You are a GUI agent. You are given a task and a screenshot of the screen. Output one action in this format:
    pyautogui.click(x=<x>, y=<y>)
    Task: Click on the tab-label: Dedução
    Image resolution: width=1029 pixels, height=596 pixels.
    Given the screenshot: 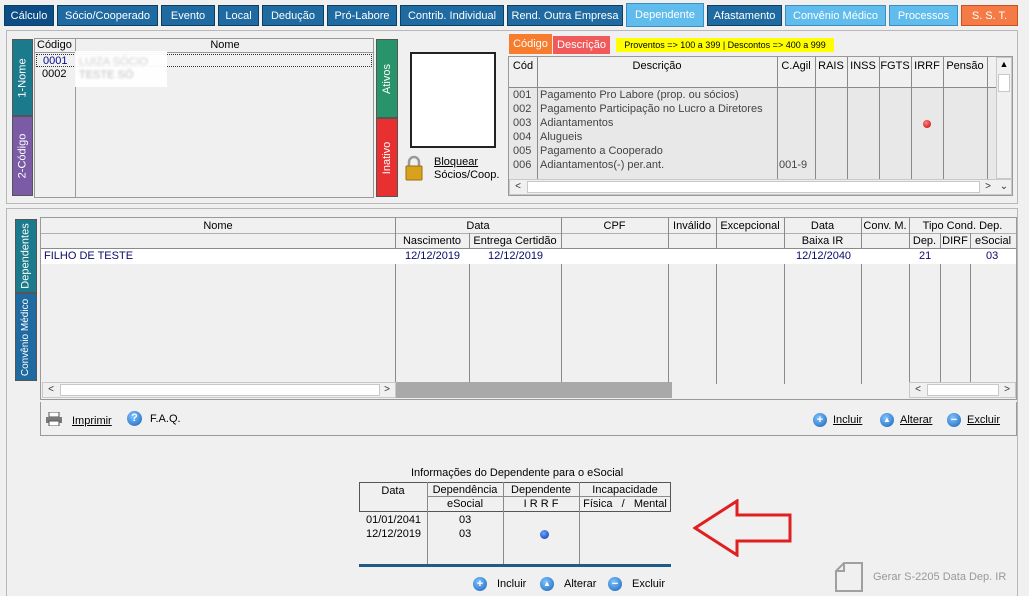 What is the action you would take?
    pyautogui.click(x=293, y=15)
    